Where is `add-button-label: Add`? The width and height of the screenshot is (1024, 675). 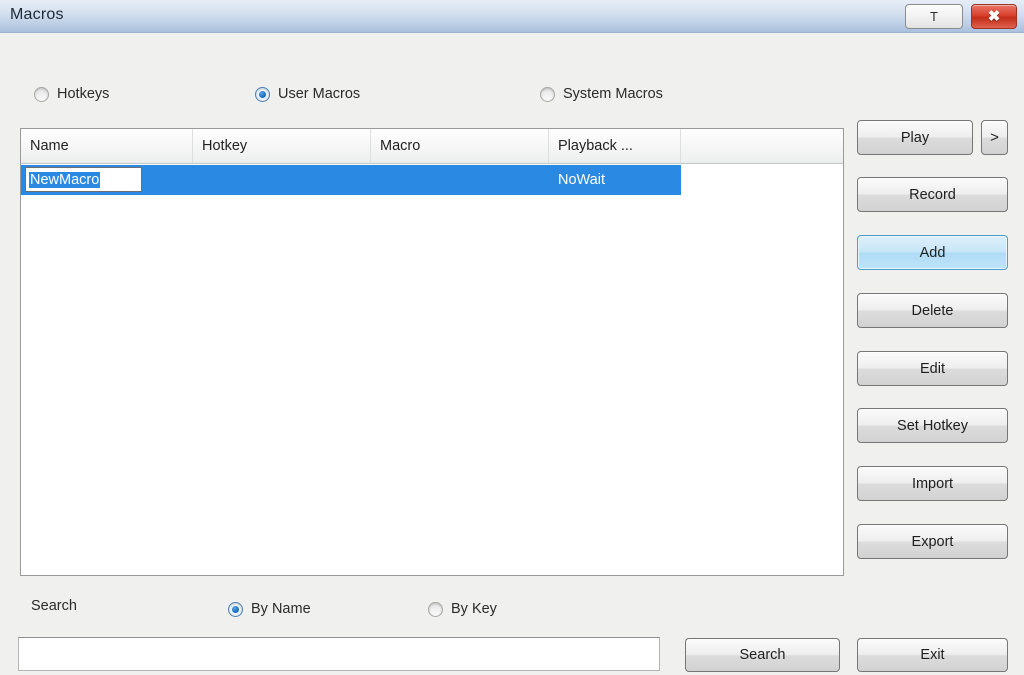 add-button-label: Add is located at coordinates (932, 252).